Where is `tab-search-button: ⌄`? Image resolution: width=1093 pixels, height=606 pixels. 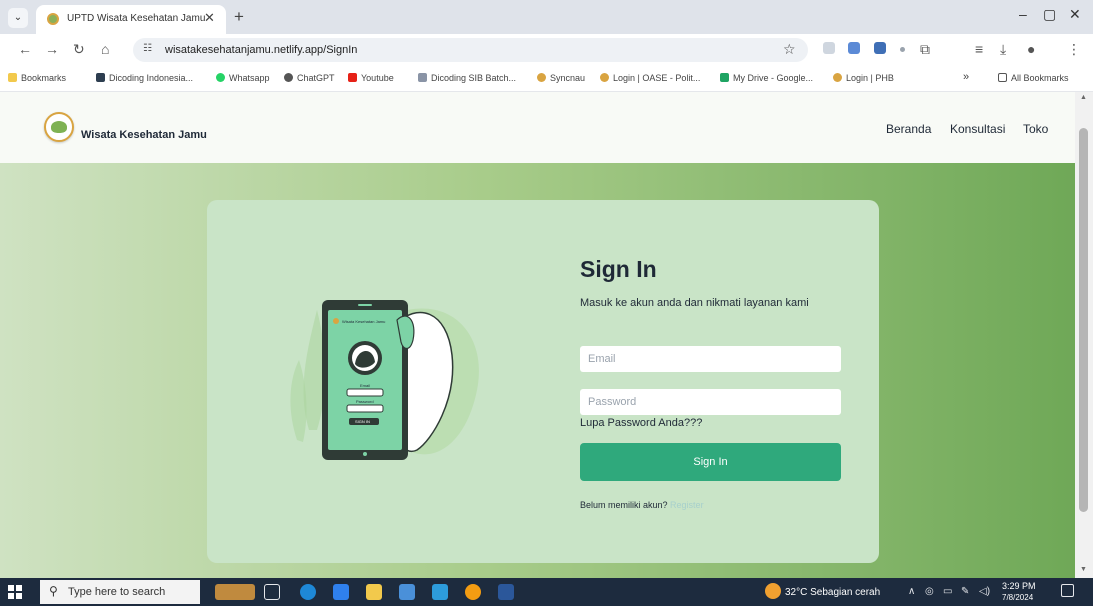
tab-search-button: ⌄ is located at coordinates (18, 18).